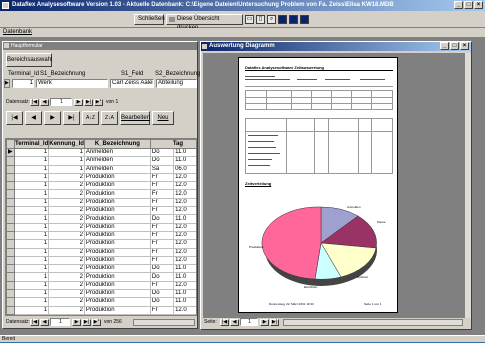 This screenshot has height=343, width=485. Describe the element at coordinates (66, 144) in the screenshot. I see `grid-header-kennung-id: Kennung_Id` at that location.